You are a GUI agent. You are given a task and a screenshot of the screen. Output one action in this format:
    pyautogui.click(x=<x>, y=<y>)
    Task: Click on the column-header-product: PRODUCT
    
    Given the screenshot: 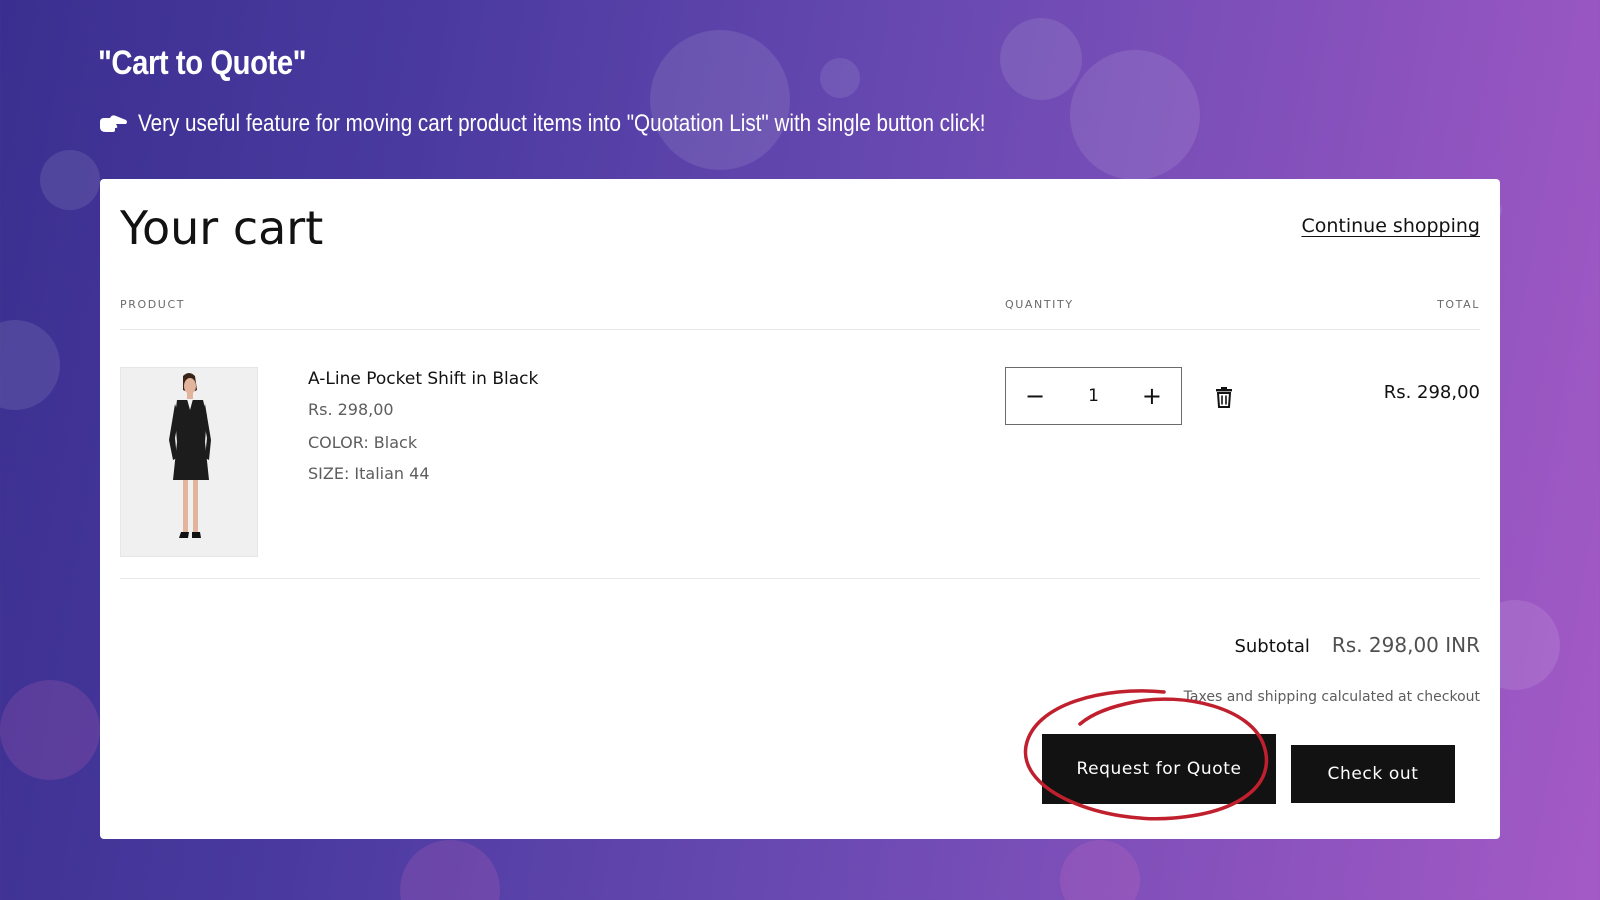 What is the action you would take?
    pyautogui.click(x=153, y=304)
    